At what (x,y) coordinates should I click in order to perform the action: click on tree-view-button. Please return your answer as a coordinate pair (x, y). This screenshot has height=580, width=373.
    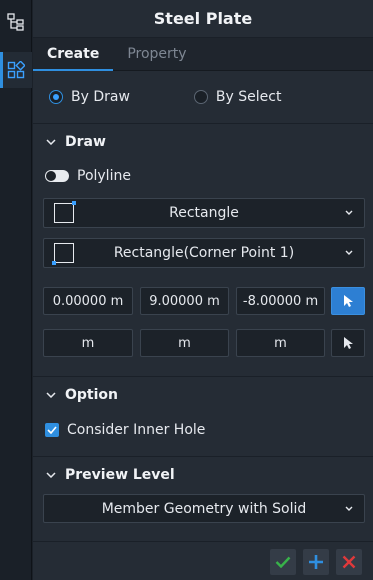
    Looking at the image, I should click on (16, 22).